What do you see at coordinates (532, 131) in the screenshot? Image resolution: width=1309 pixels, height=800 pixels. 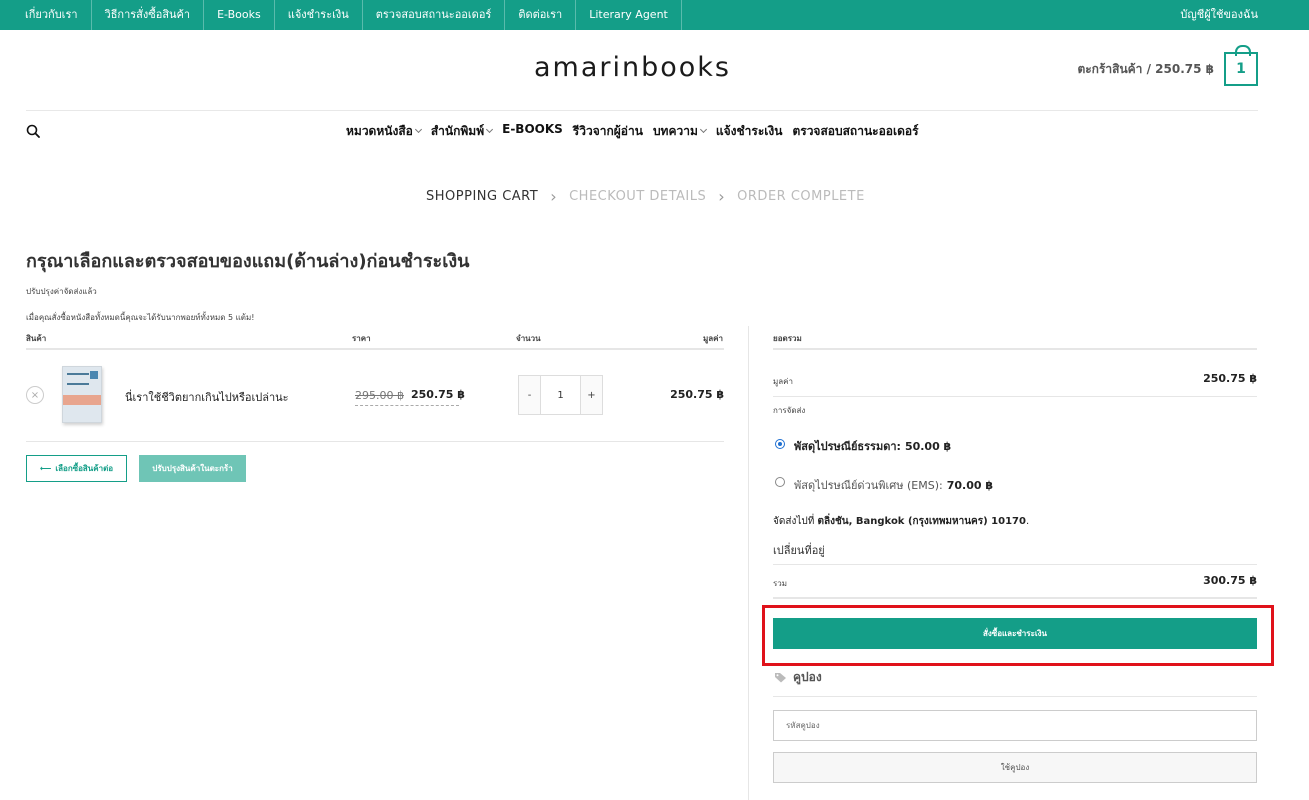 I see `nav-ebooks: E-BOOKS` at bounding box center [532, 131].